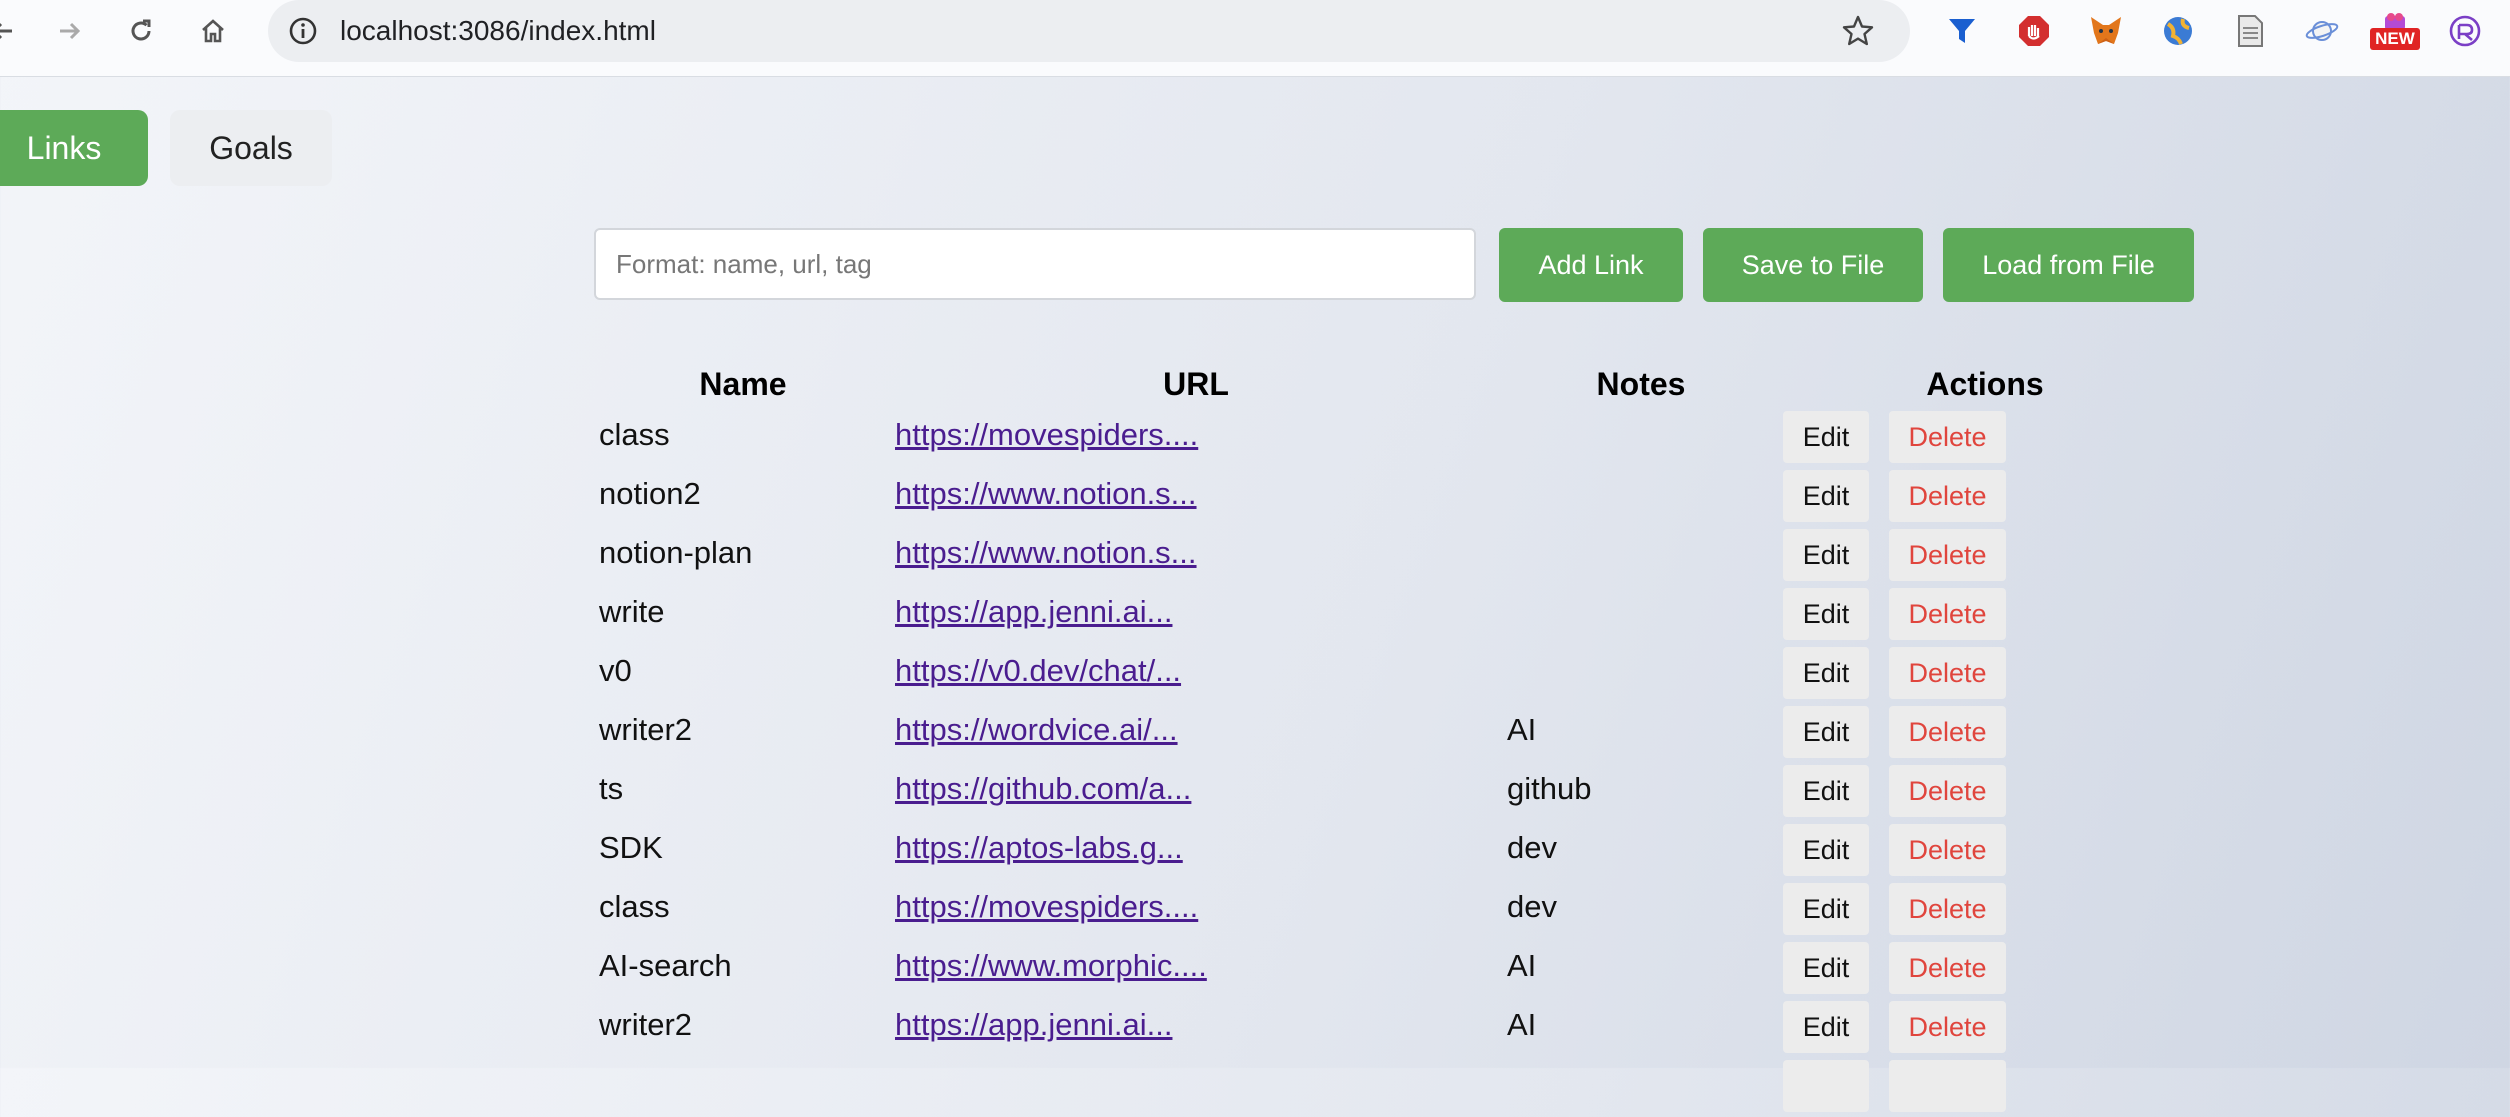 This screenshot has width=2510, height=1117. I want to click on new-badge: NEW, so click(2395, 39).